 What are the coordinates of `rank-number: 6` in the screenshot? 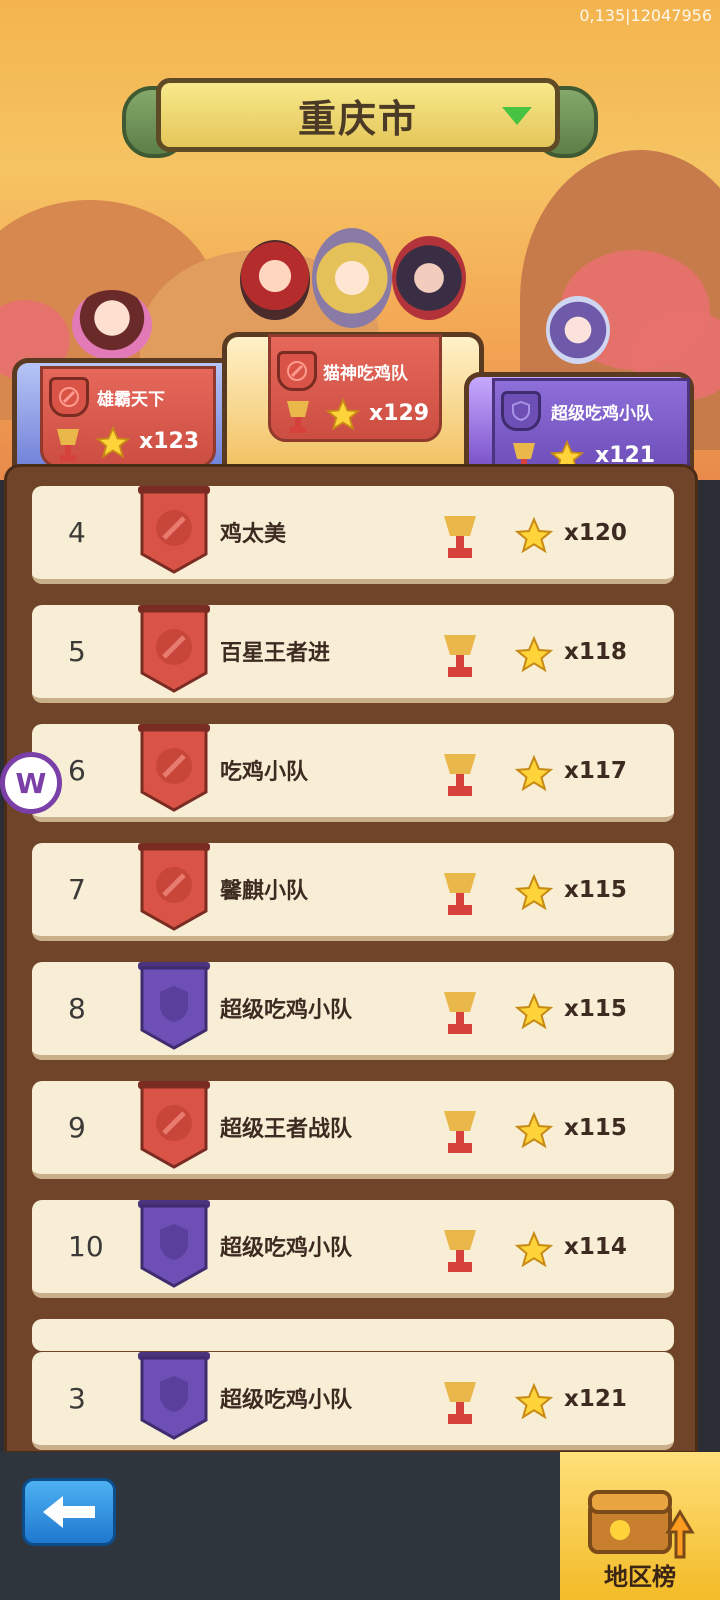 It's located at (77, 770).